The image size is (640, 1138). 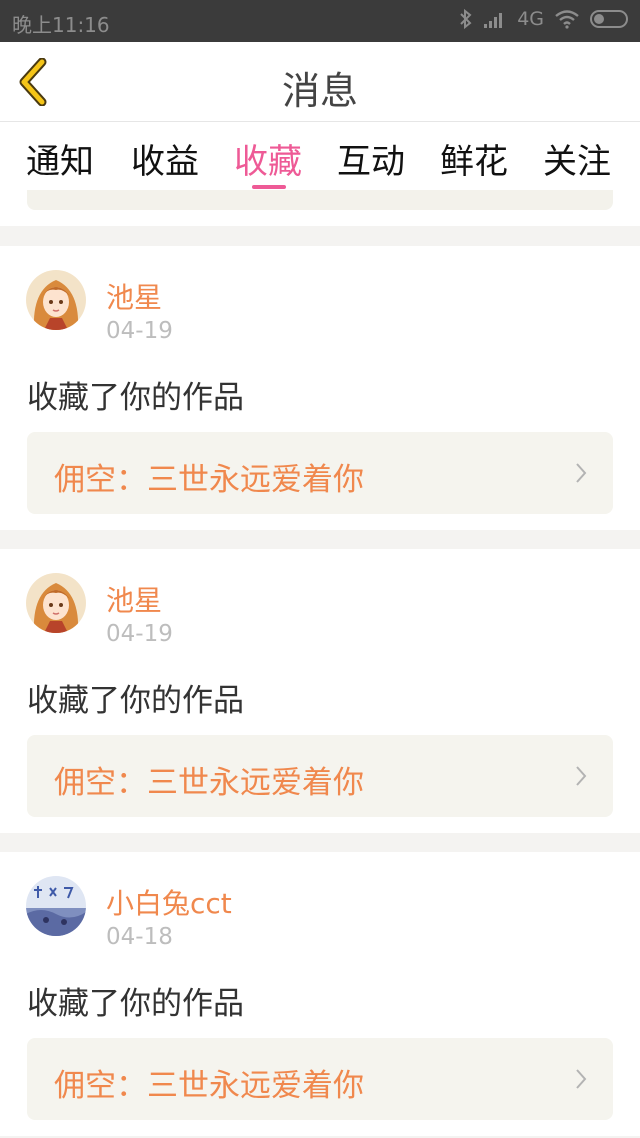 What do you see at coordinates (269, 187) in the screenshot?
I see `active-tab-indicator` at bounding box center [269, 187].